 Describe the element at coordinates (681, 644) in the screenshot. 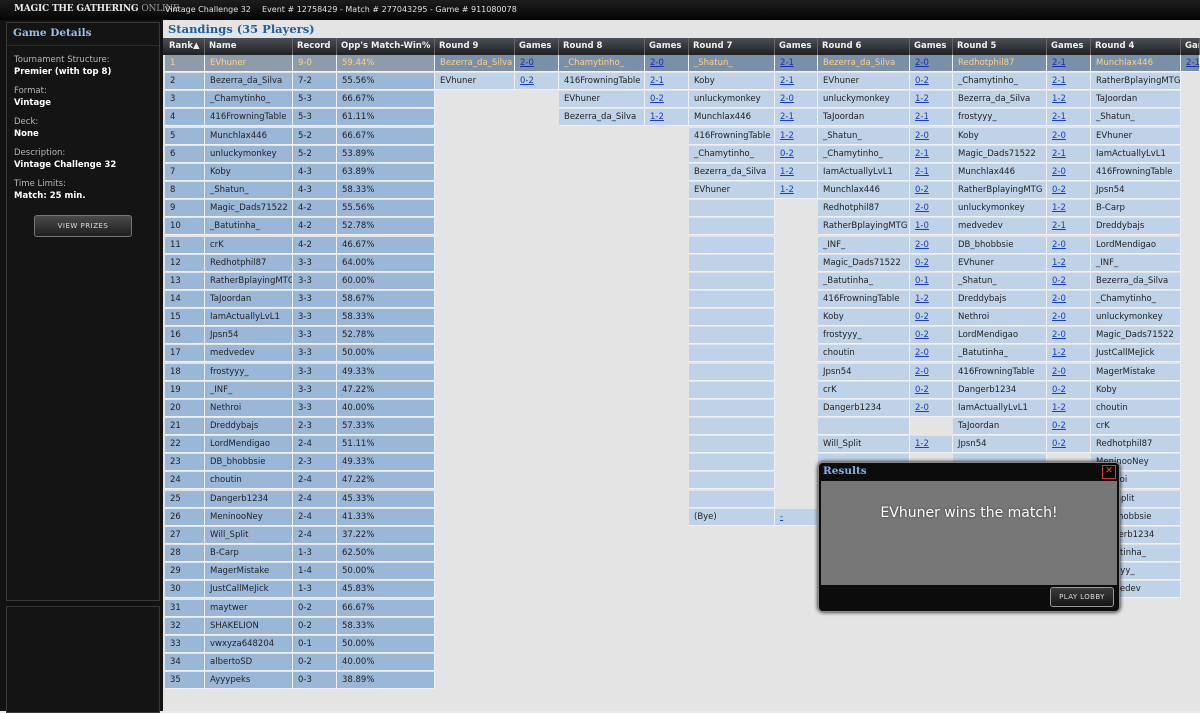

I see `table-row: 33 vwxyza648204 0-1 50.00%` at that location.